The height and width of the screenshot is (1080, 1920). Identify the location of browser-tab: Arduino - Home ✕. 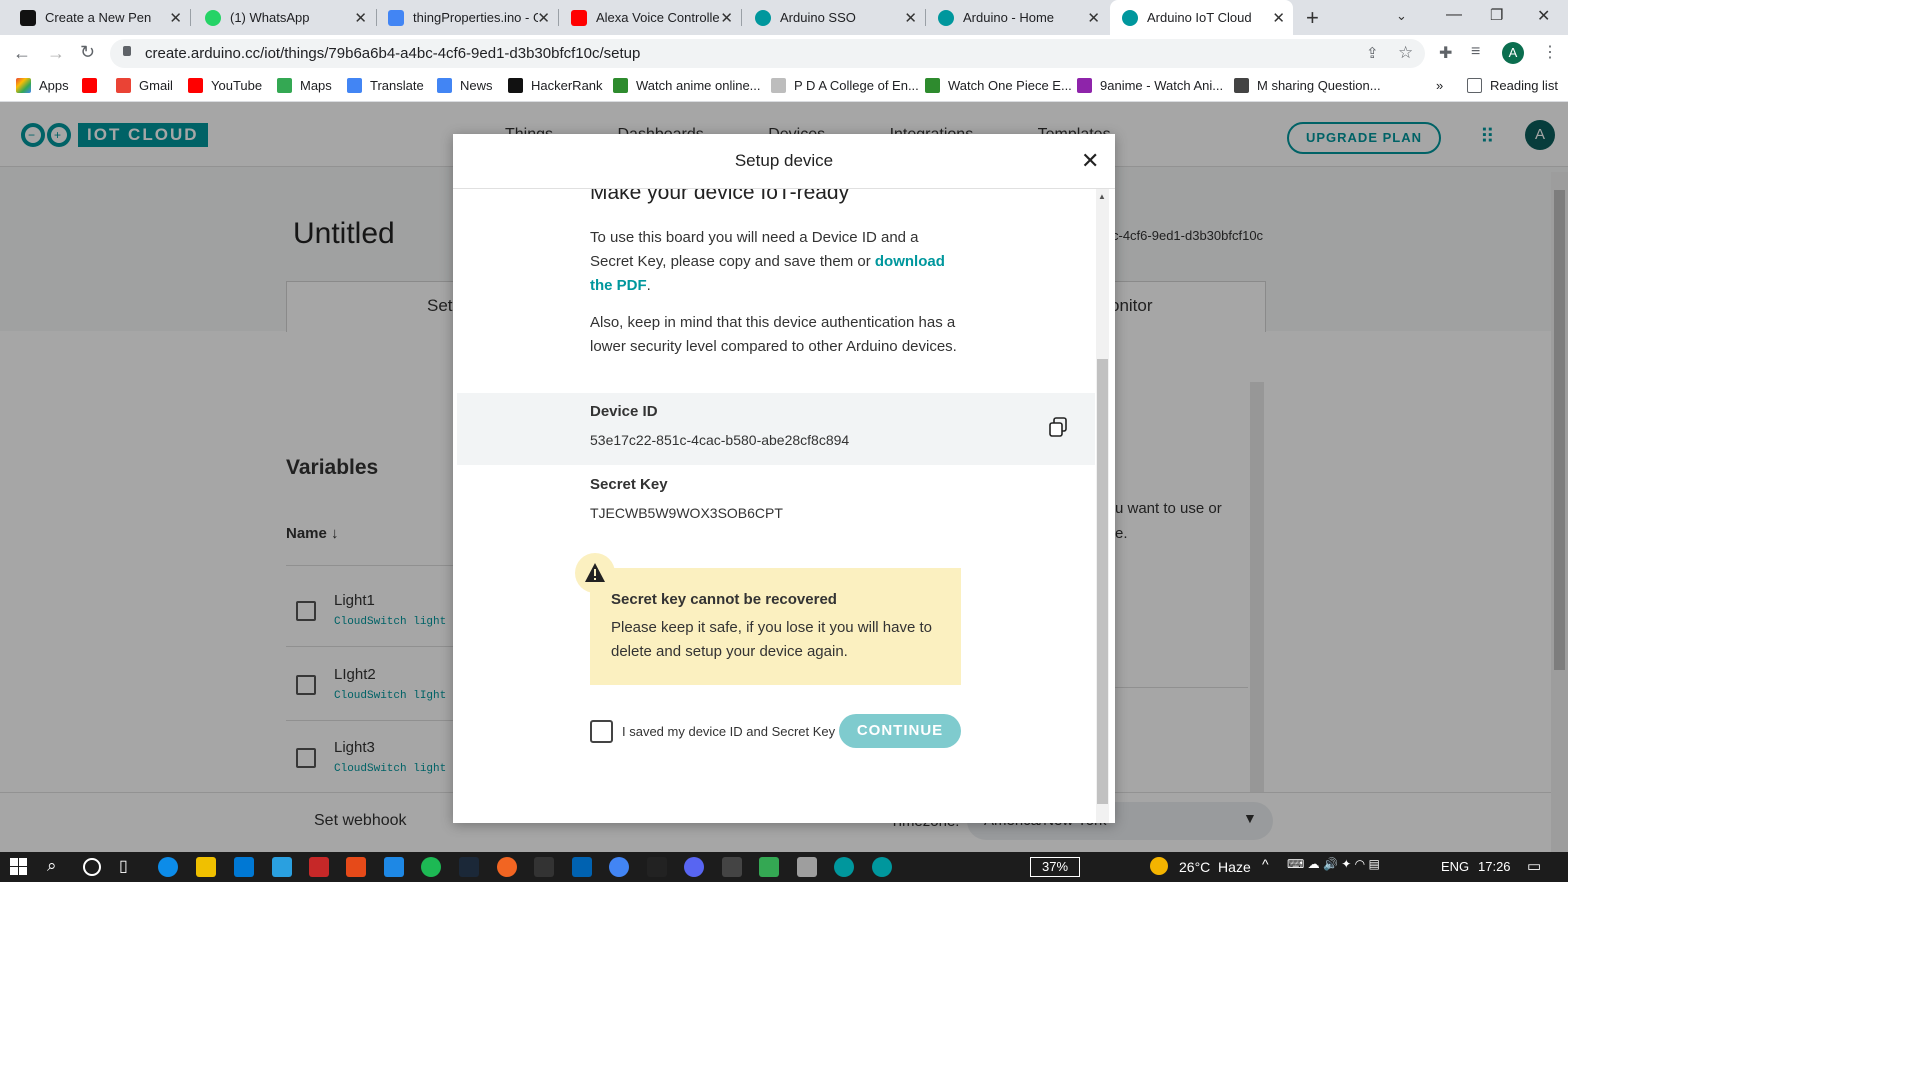
(1013, 17).